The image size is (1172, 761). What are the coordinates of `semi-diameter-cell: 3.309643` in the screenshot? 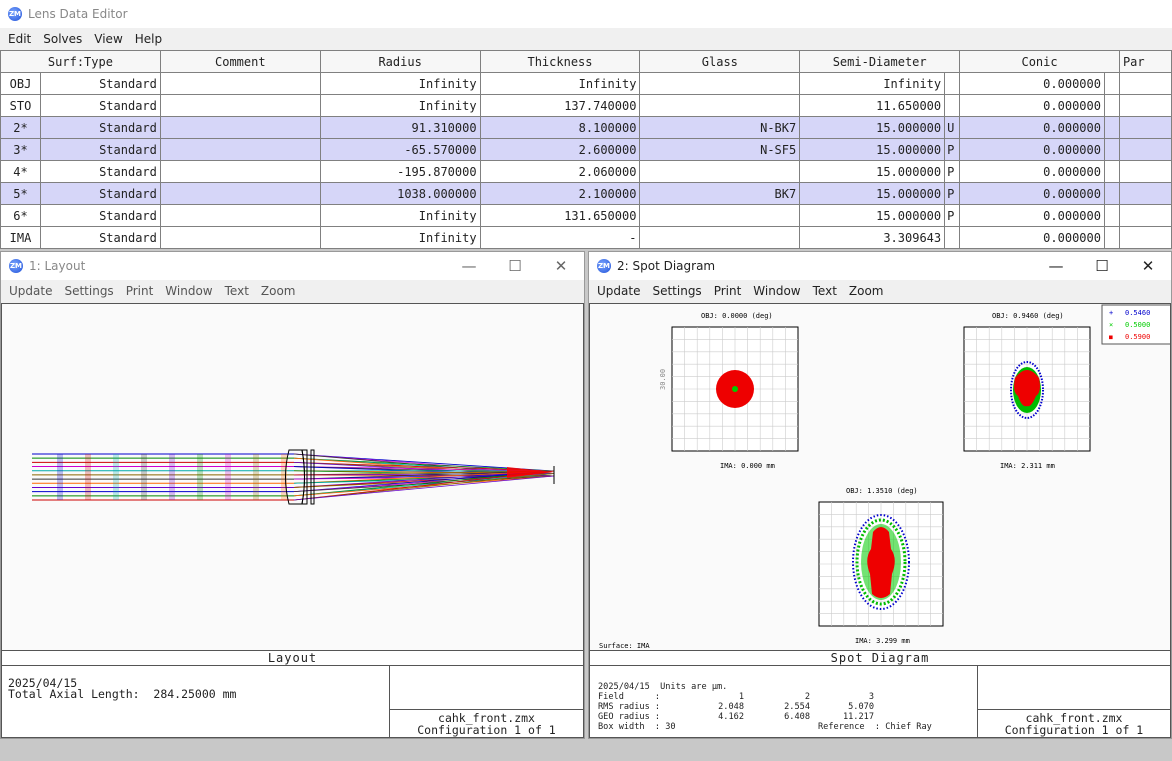 It's located at (872, 237).